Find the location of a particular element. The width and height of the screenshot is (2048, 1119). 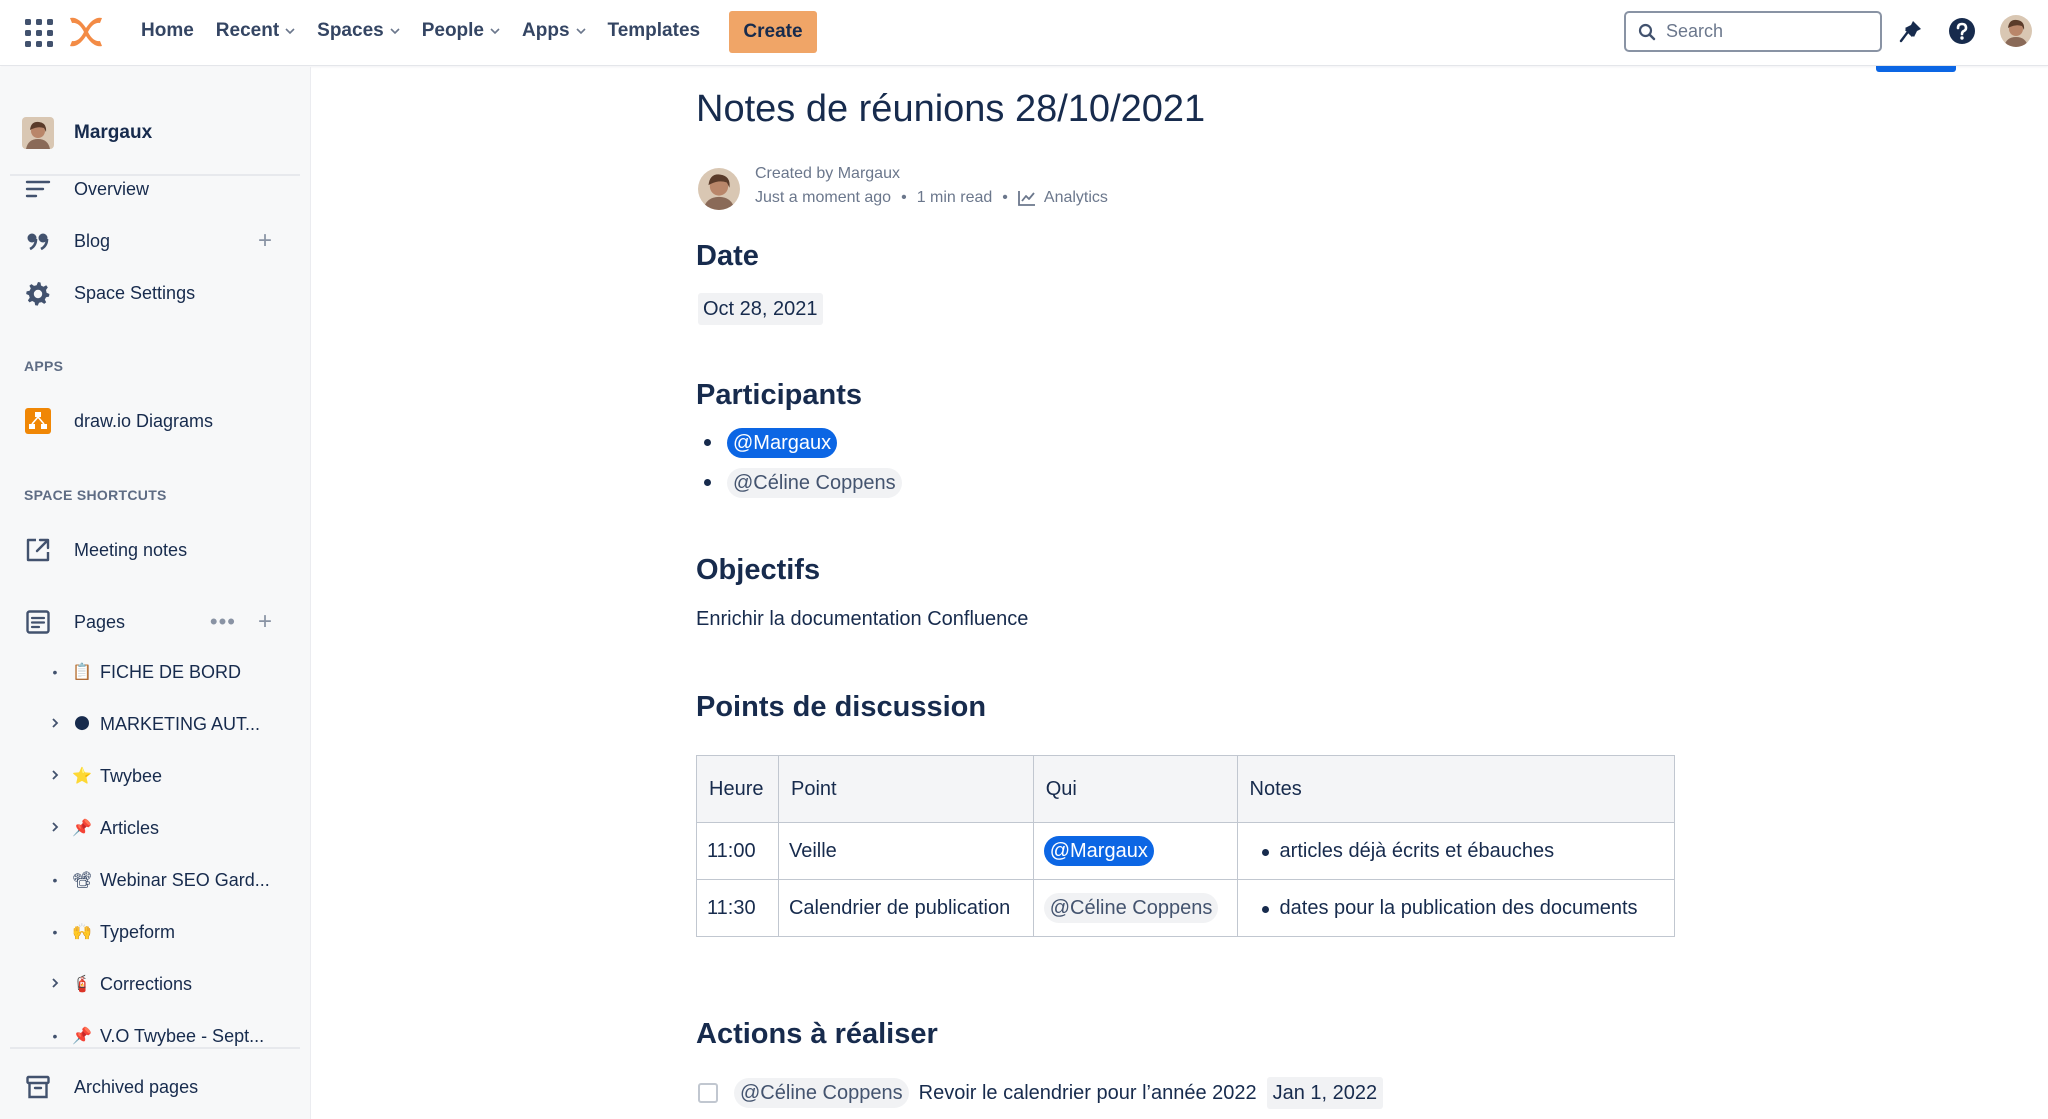

sidebar-item-pages: Pages ••• + is located at coordinates (155, 622).